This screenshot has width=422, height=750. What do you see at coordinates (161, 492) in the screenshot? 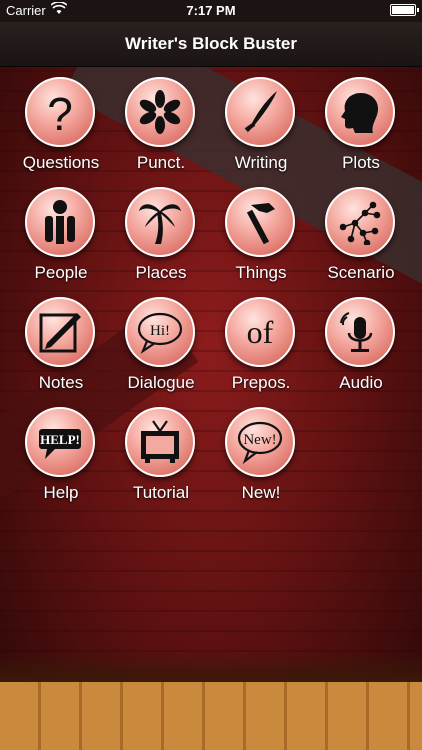
I see `tile-label: Tutorial` at bounding box center [161, 492].